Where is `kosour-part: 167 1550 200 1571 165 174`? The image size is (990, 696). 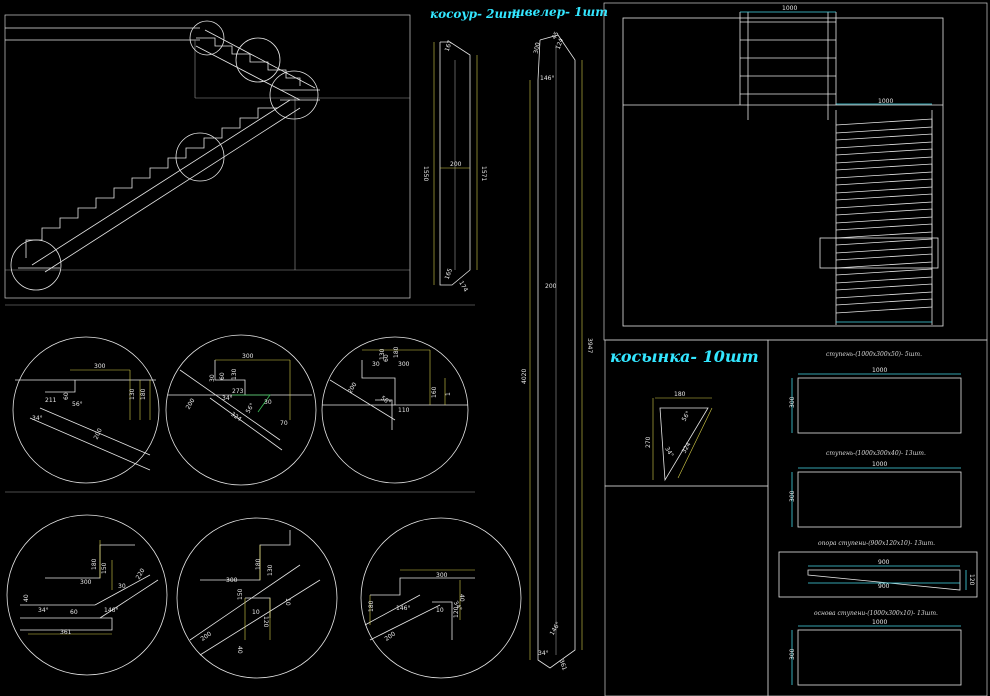 kosour-part: 167 1550 200 1571 165 174 is located at coordinates (454, 166).